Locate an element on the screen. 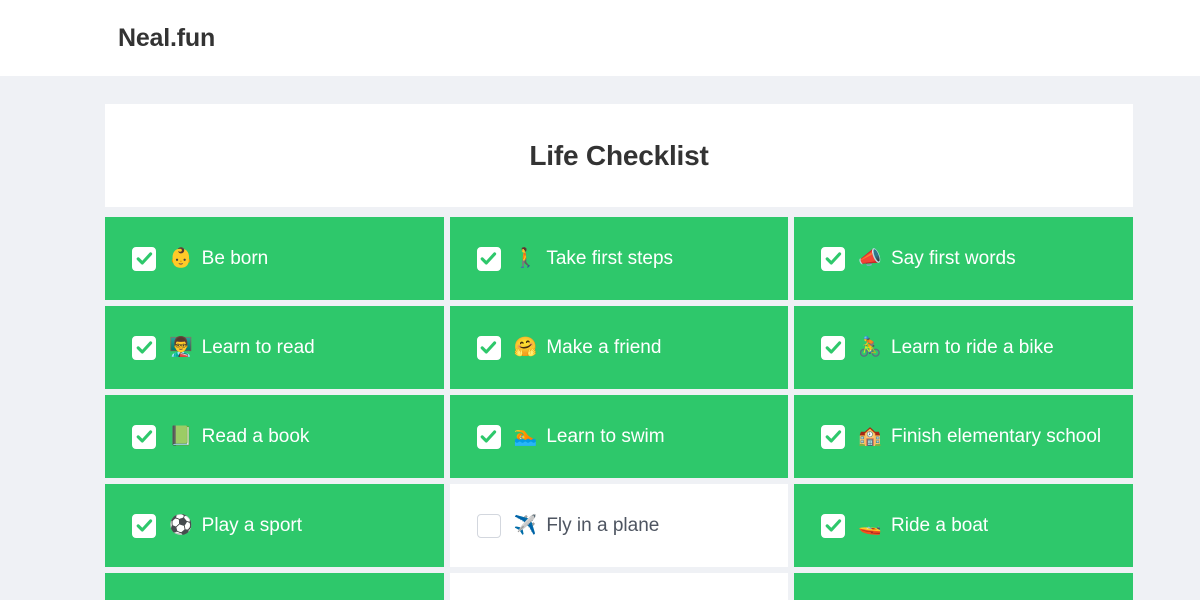 The height and width of the screenshot is (600, 1200). checklist-item: 👨‍🏫 Learn to read is located at coordinates (274, 347).